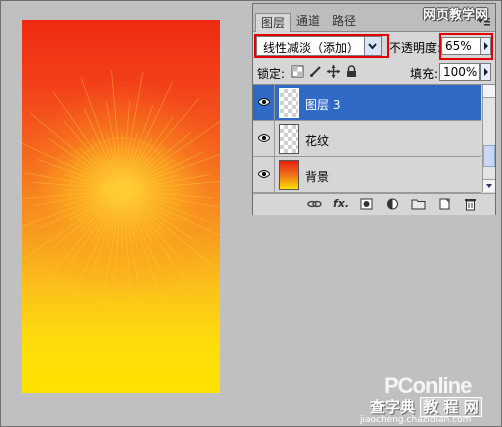 This screenshot has height=427, width=502. I want to click on layers-bottom-toolbar: fx., so click(374, 204).